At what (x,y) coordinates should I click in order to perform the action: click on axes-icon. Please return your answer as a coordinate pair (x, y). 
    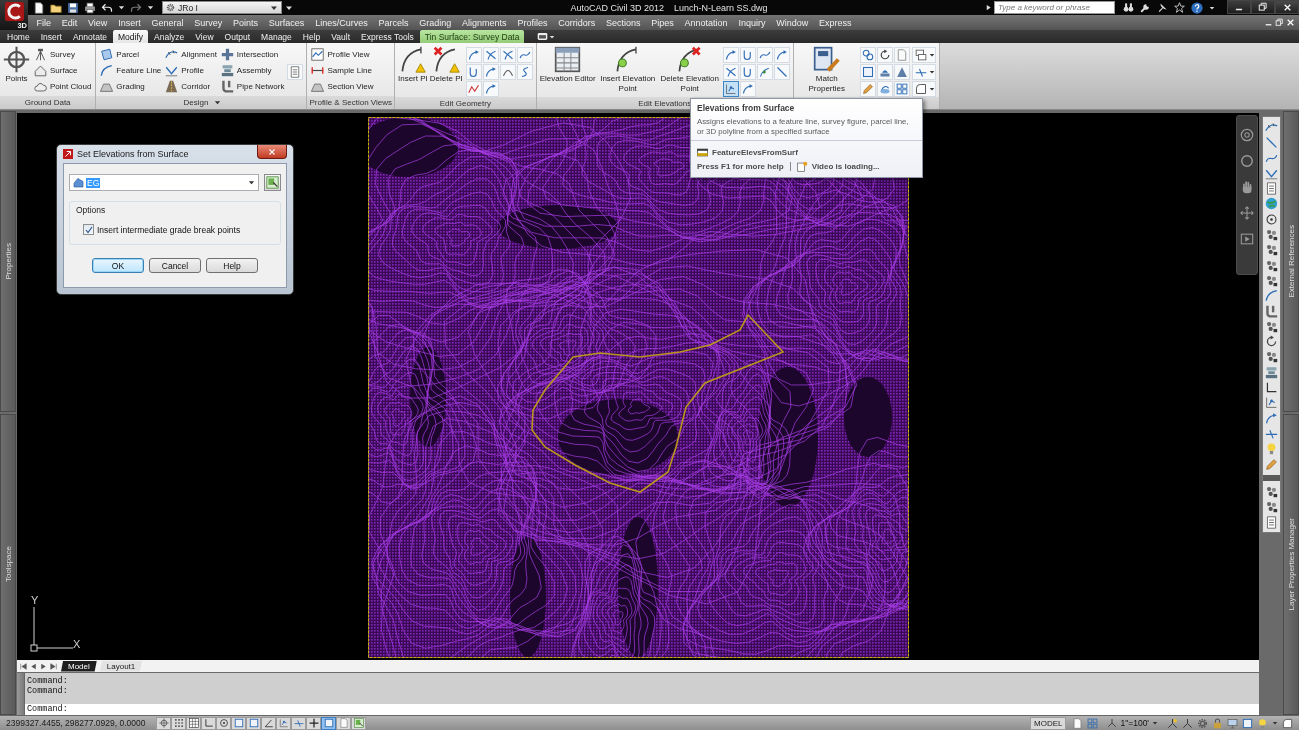
    Looking at the image, I should click on (1187, 723).